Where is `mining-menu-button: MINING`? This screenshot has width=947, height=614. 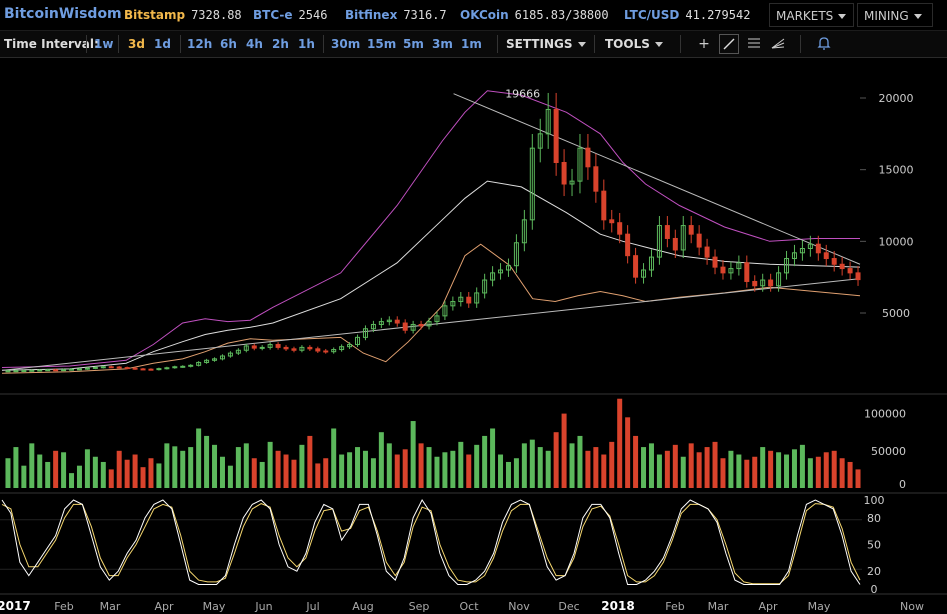
mining-menu-button: MINING is located at coordinates (895, 15).